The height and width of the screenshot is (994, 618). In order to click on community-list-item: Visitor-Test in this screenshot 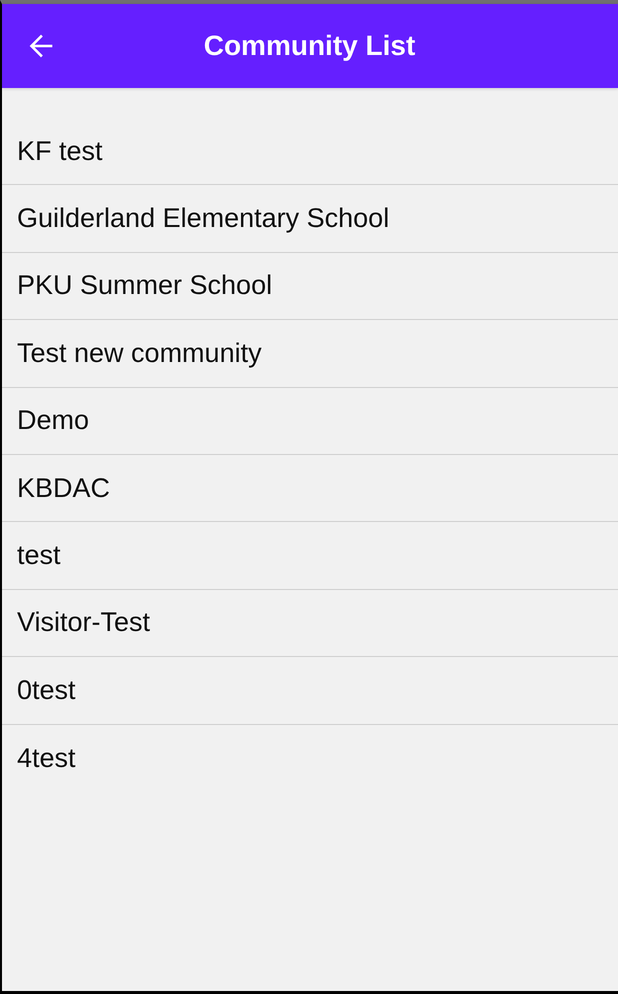, I will do `click(310, 624)`.